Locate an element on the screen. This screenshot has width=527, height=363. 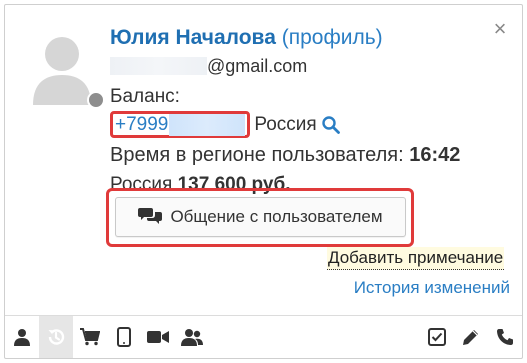
region-time-row: Время в регионе пользователя: 16:42 is located at coordinates (285, 155).